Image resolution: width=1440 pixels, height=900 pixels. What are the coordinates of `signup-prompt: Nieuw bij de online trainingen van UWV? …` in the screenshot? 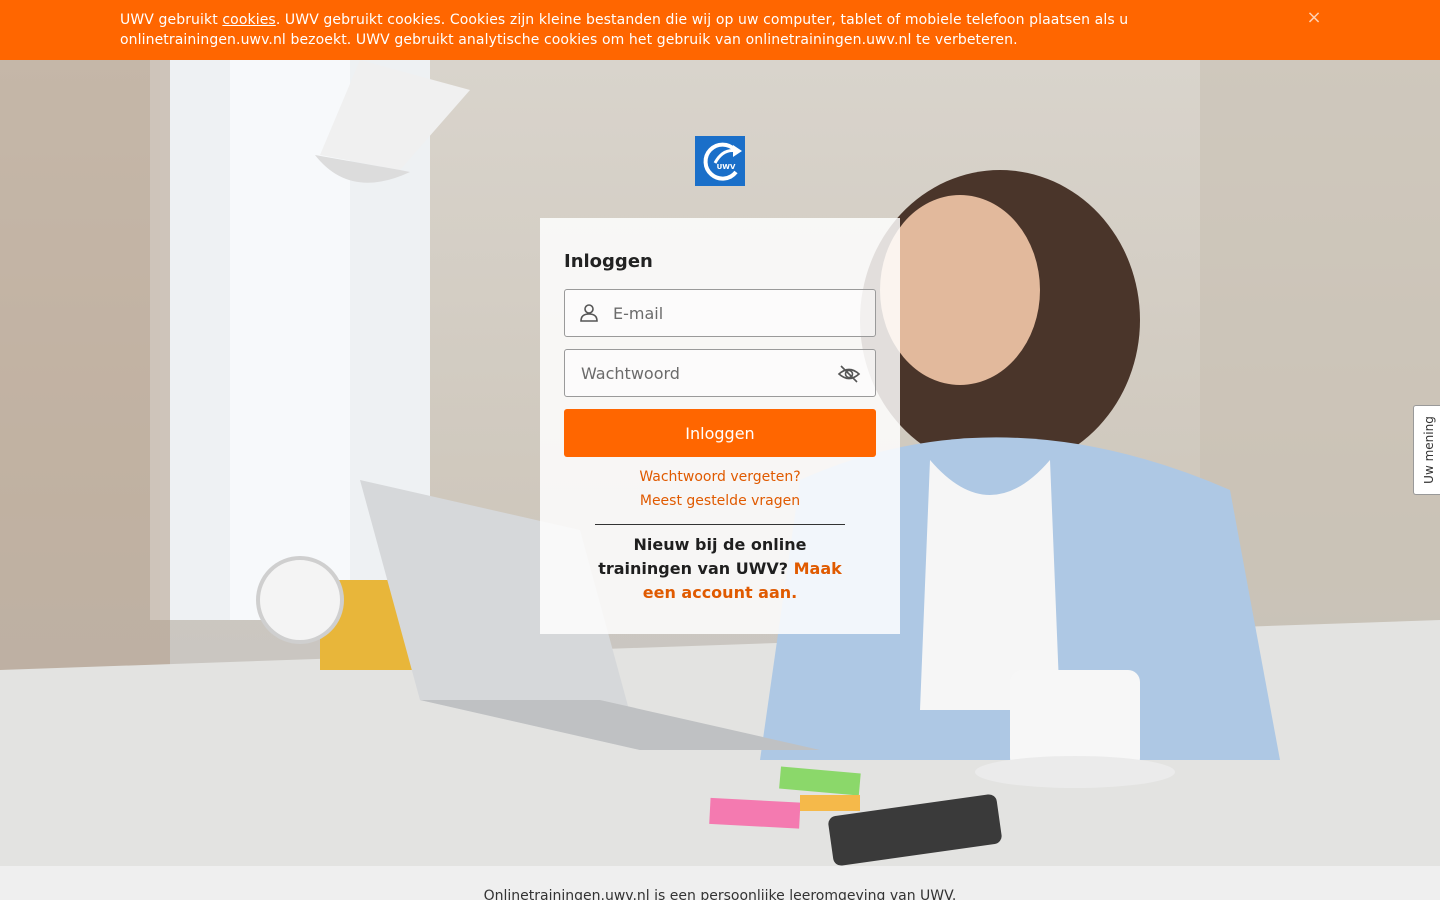 It's located at (720, 569).